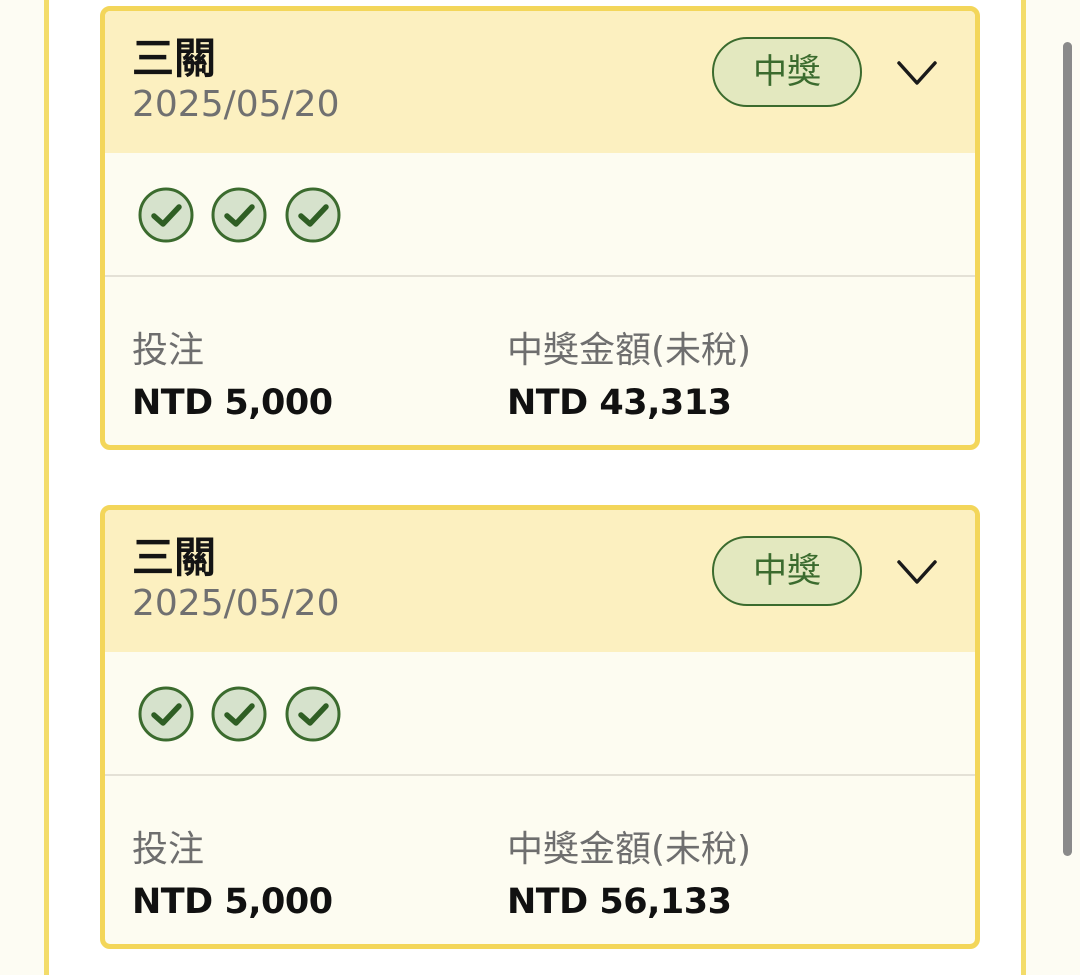 Image resolution: width=1080 pixels, height=975 pixels. Describe the element at coordinates (619, 403) in the screenshot. I see `winnings-value: NTD 43,313` at that location.